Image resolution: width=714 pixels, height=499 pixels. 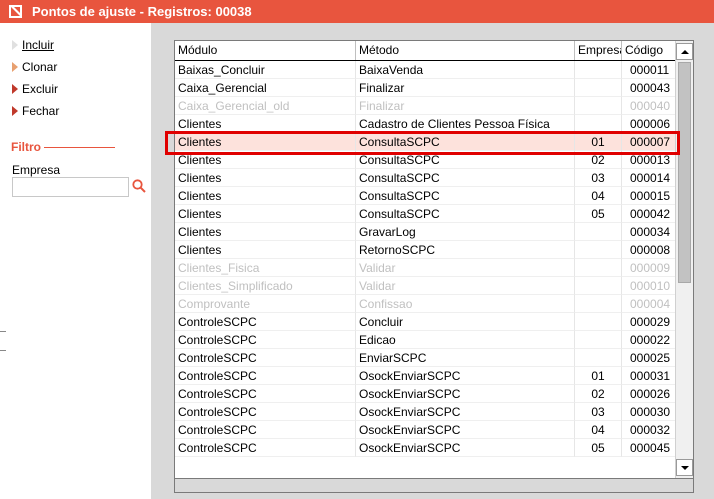 What do you see at coordinates (598, 50) in the screenshot?
I see `column-header-empresa: Empresa` at bounding box center [598, 50].